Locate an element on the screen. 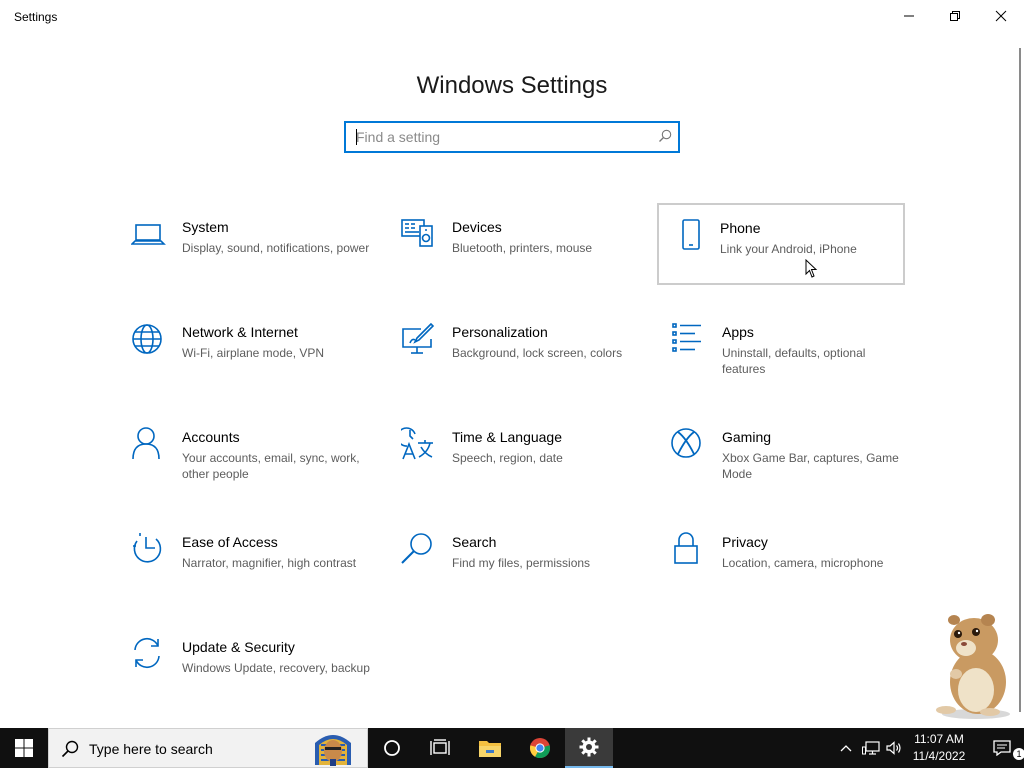 The width and height of the screenshot is (1024, 768). find-setting-search-box is located at coordinates (512, 137).